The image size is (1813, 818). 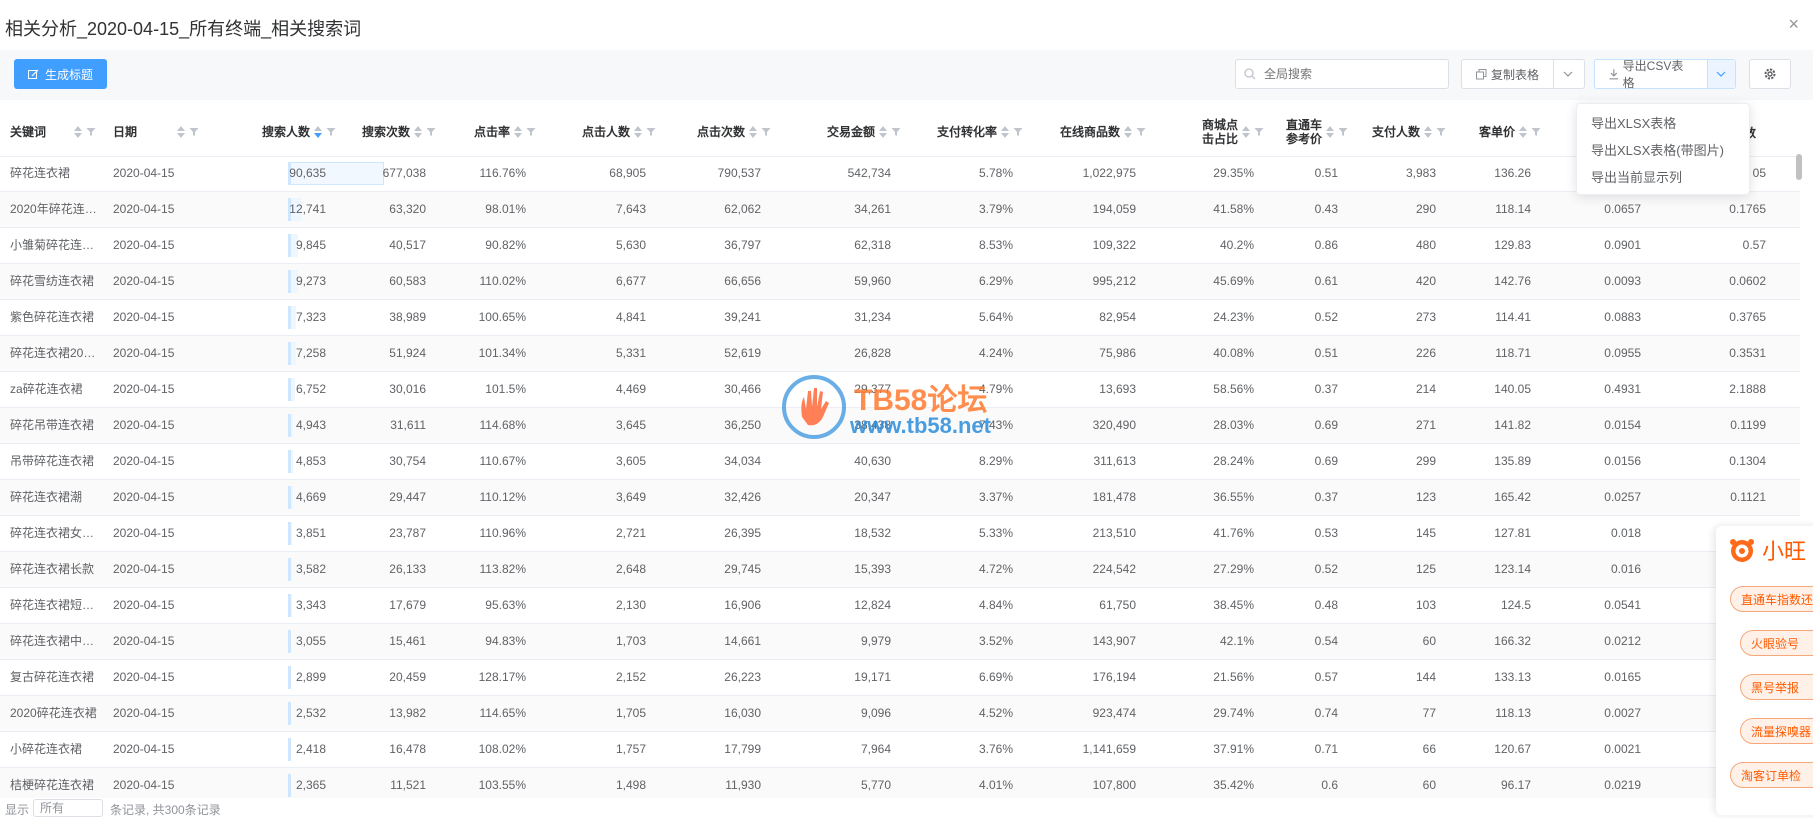 I want to click on close-icon: ×, so click(x=1793, y=24).